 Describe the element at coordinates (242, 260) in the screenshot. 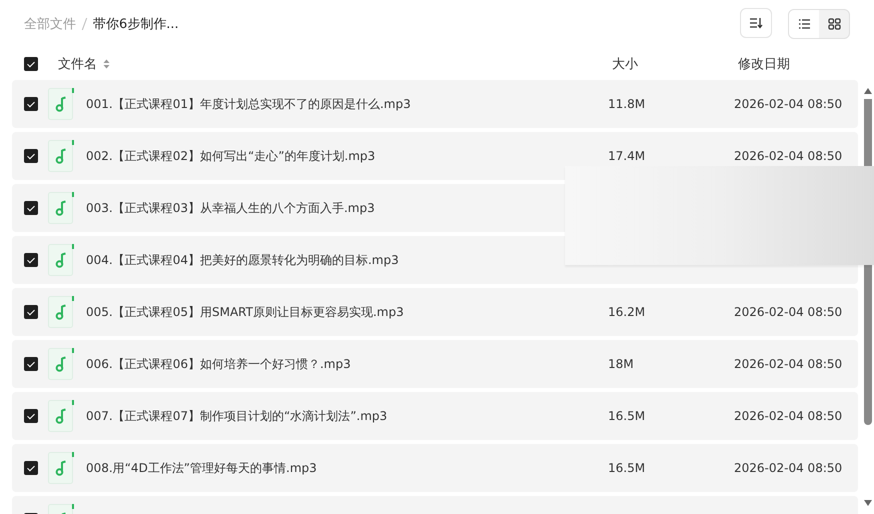

I see `file-name: 004.【正式课程04】把美好的愿景转化为明确的目标.mp3` at that location.